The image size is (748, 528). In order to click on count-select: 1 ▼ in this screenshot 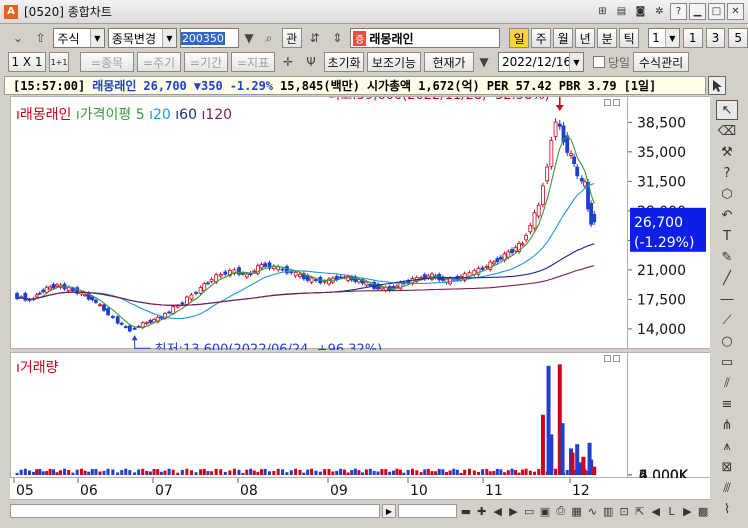, I will do `click(664, 38)`.